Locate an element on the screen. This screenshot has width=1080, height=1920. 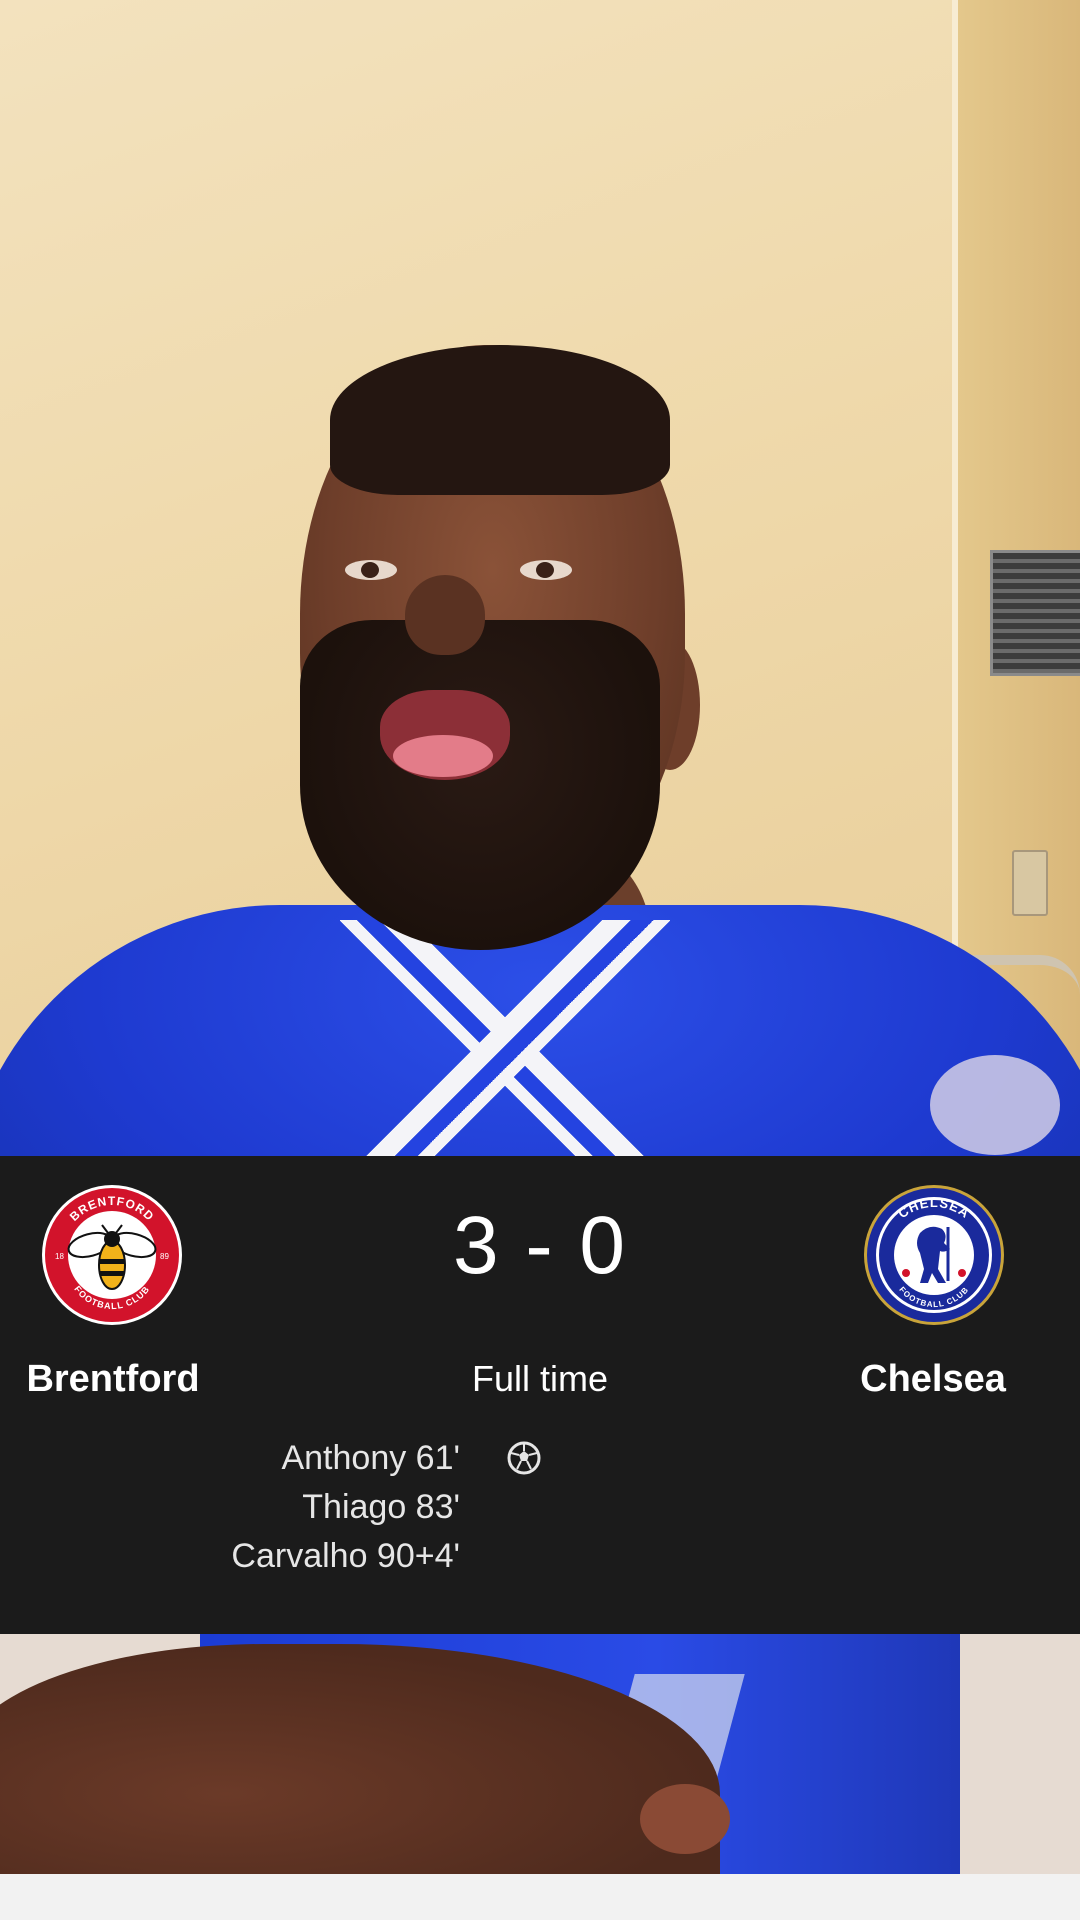
person-nose is located at coordinates (445, 615).